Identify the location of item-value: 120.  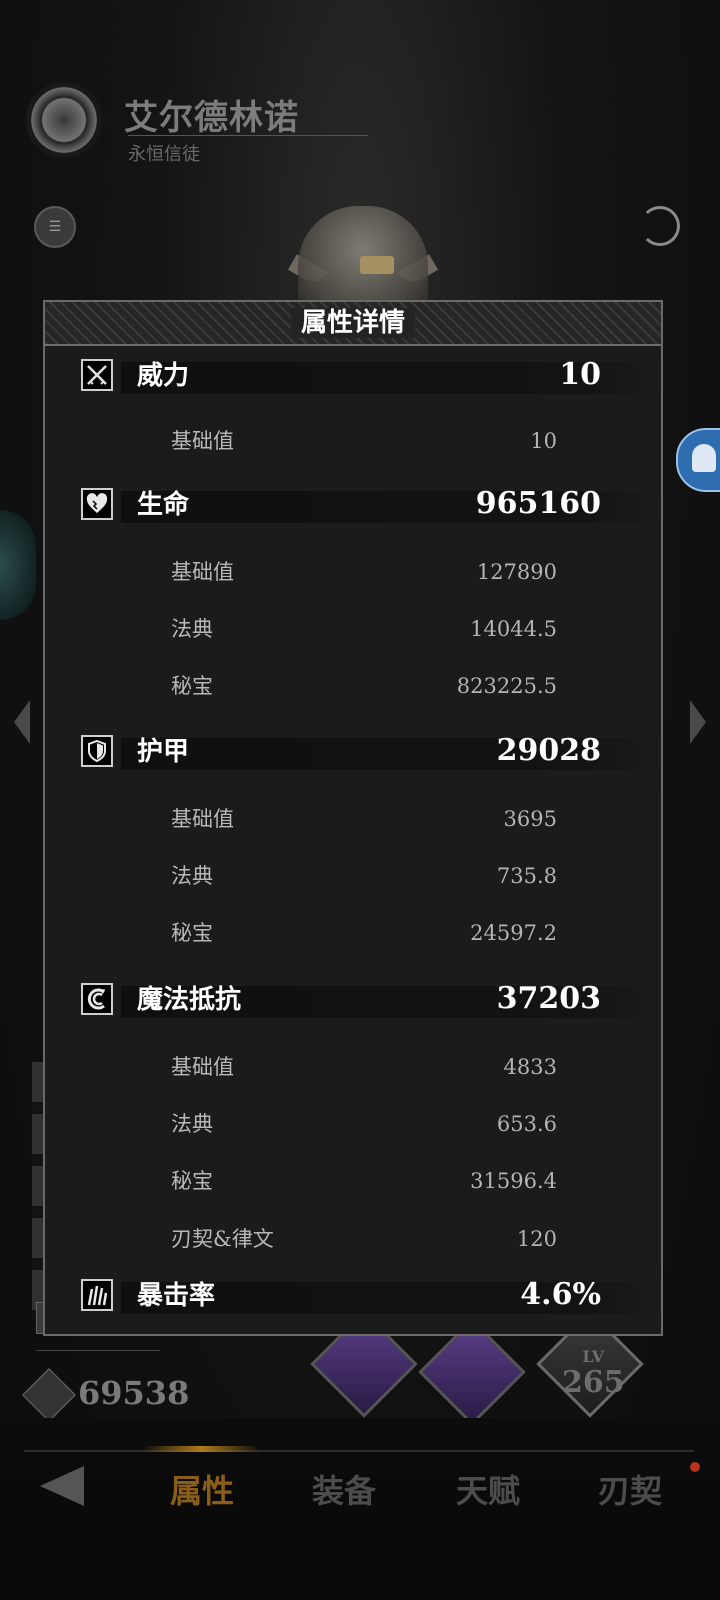
(536, 1239).